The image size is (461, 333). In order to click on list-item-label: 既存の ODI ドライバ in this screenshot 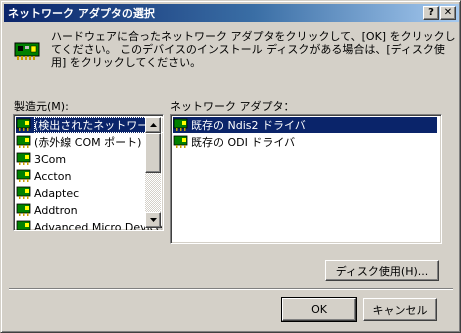, I will do `click(243, 142)`.